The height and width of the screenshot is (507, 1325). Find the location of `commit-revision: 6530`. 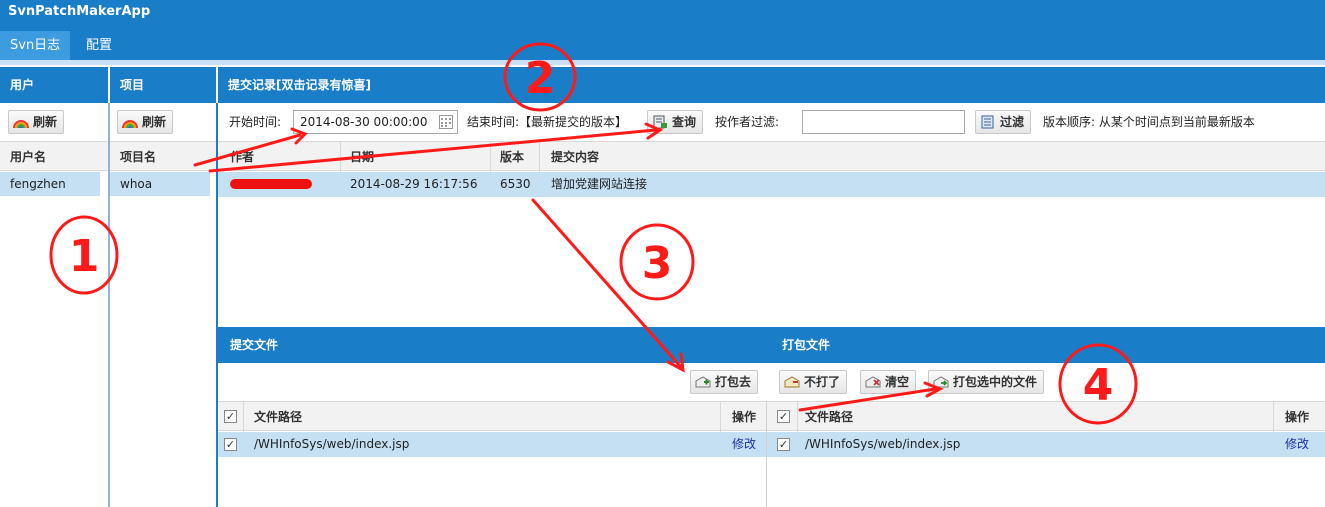

commit-revision: 6530 is located at coordinates (515, 184).